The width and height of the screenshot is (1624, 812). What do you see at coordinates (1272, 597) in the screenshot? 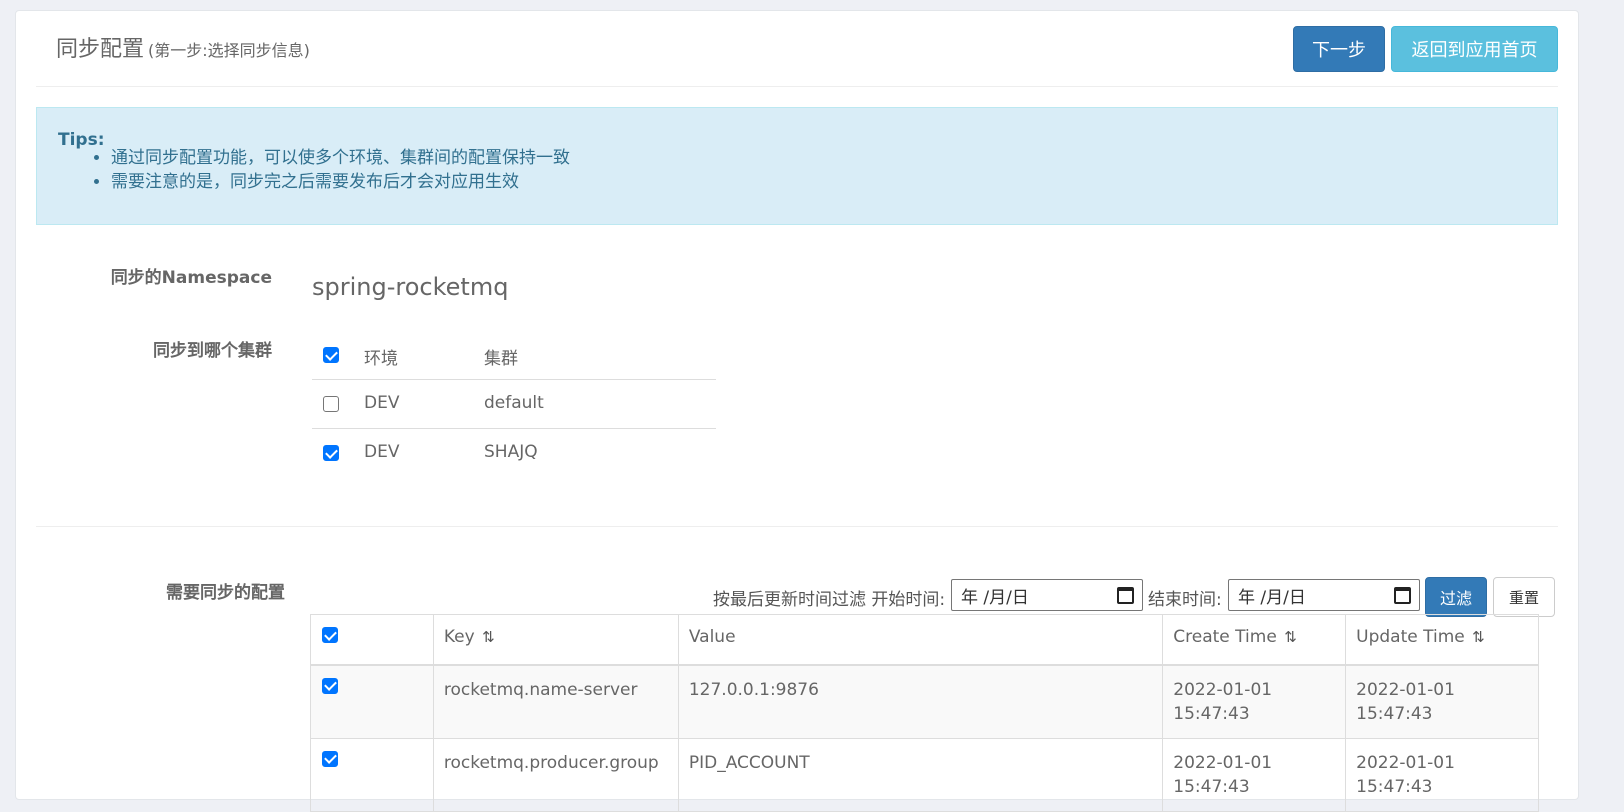
I see `end-date-placeholder: 年 /月/日` at bounding box center [1272, 597].